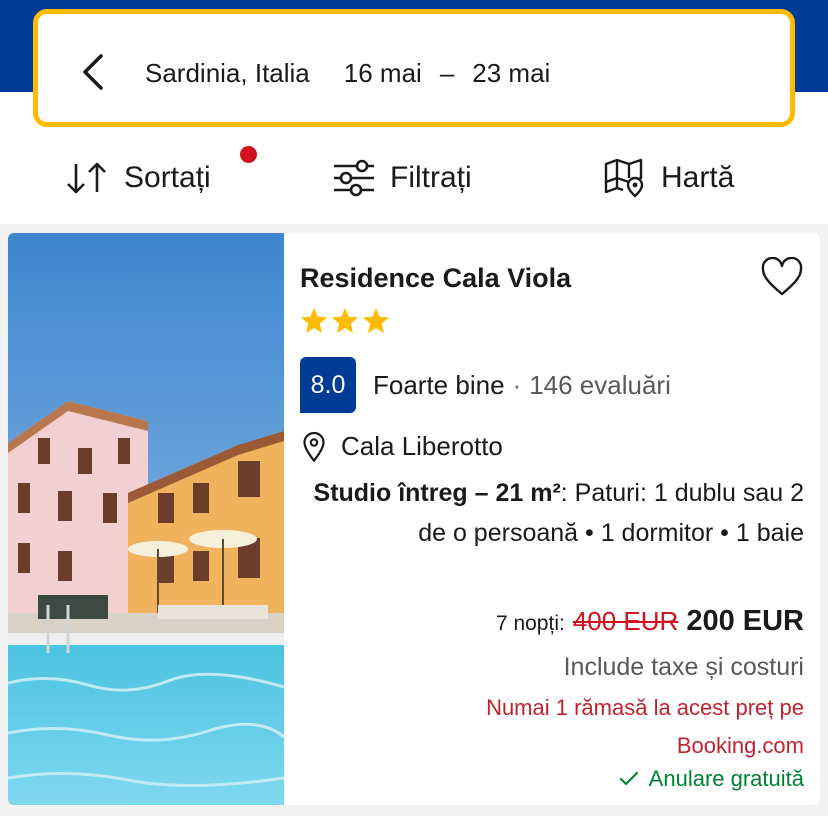 The width and height of the screenshot is (828, 816). What do you see at coordinates (87, 178) in the screenshot?
I see `sort-arrows-icon` at bounding box center [87, 178].